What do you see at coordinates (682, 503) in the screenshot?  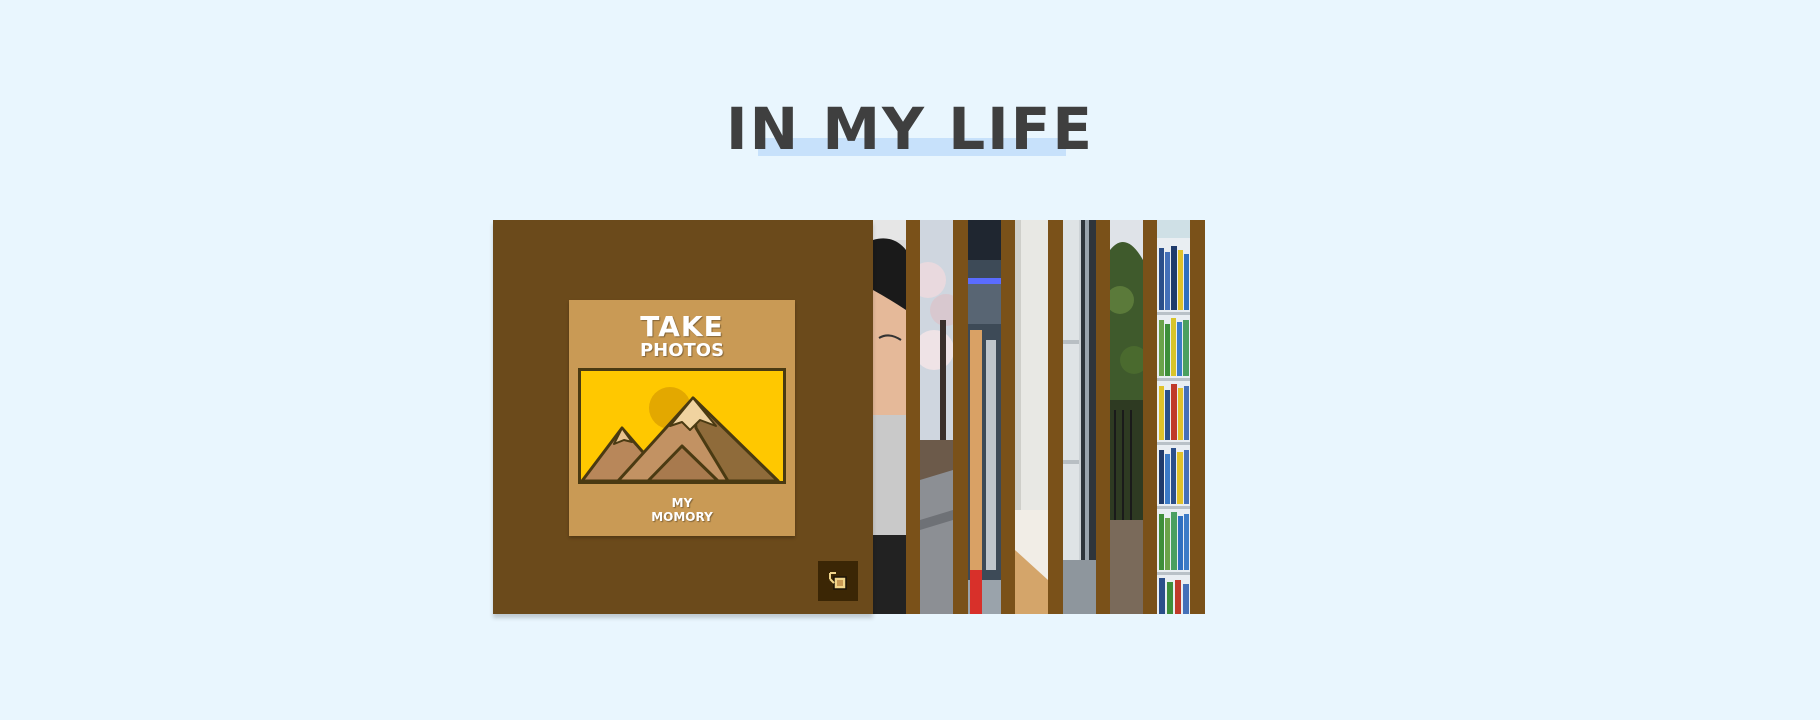 I see `poster-caption-line1: MY` at bounding box center [682, 503].